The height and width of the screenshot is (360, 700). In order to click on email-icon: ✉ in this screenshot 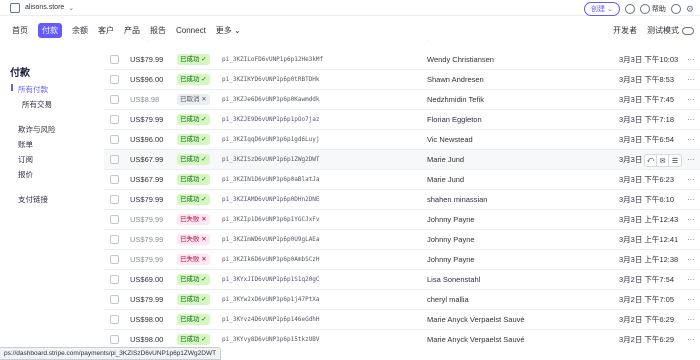, I will do `click(663, 160)`.